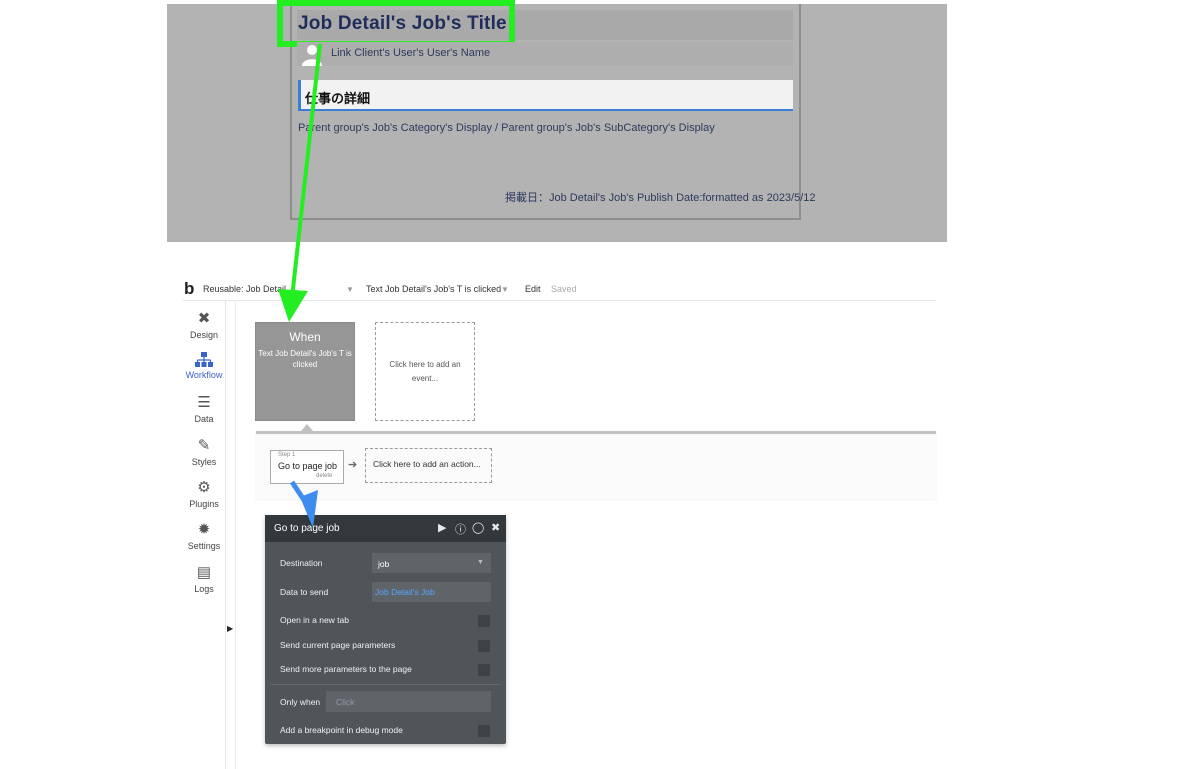  I want to click on sidebar-item-design: ✖ Design, so click(204, 325).